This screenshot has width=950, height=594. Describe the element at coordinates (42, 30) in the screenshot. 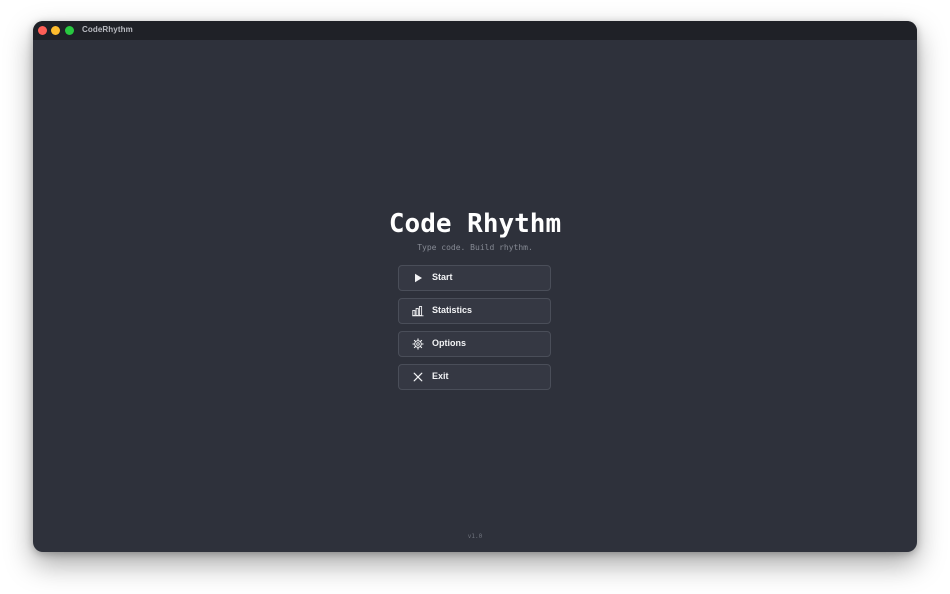

I see `window-close-button` at that location.